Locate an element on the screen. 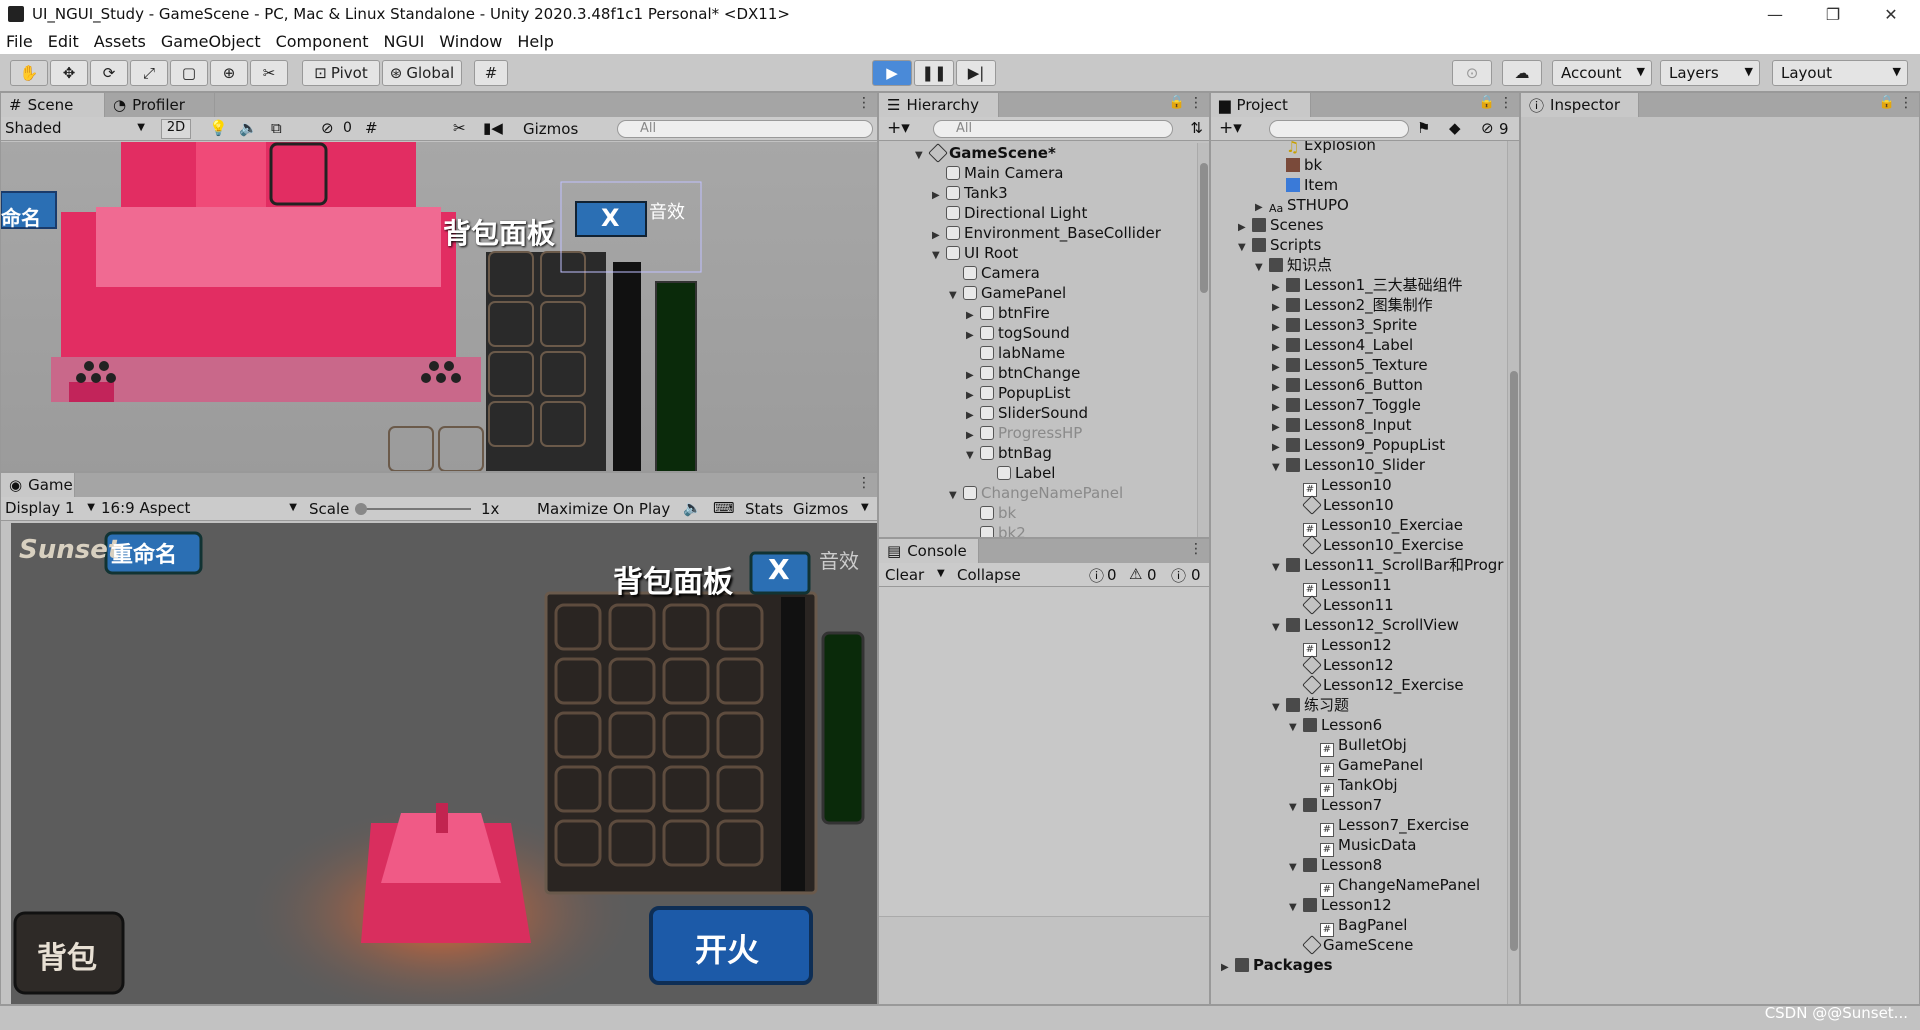 The image size is (1920, 1030). game-gizmos-dropdown: Gizmos is located at coordinates (820, 509).